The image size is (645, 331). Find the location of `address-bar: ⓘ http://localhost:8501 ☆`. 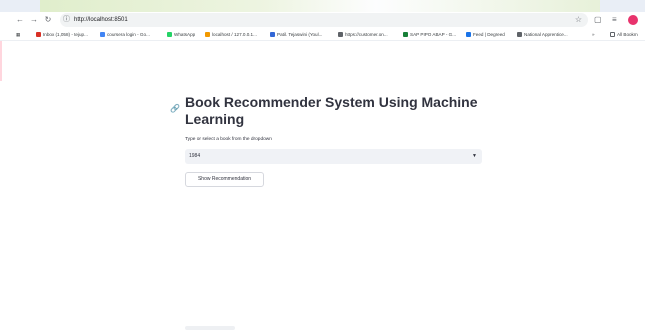

address-bar: ⓘ http://localhost:8501 ☆ is located at coordinates (324, 20).